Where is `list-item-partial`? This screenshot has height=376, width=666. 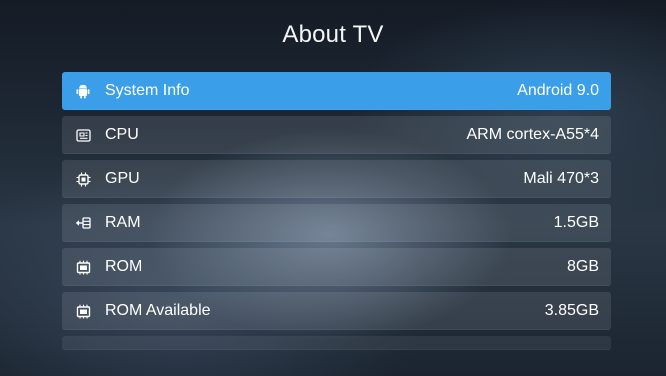
list-item-partial is located at coordinates (336, 343).